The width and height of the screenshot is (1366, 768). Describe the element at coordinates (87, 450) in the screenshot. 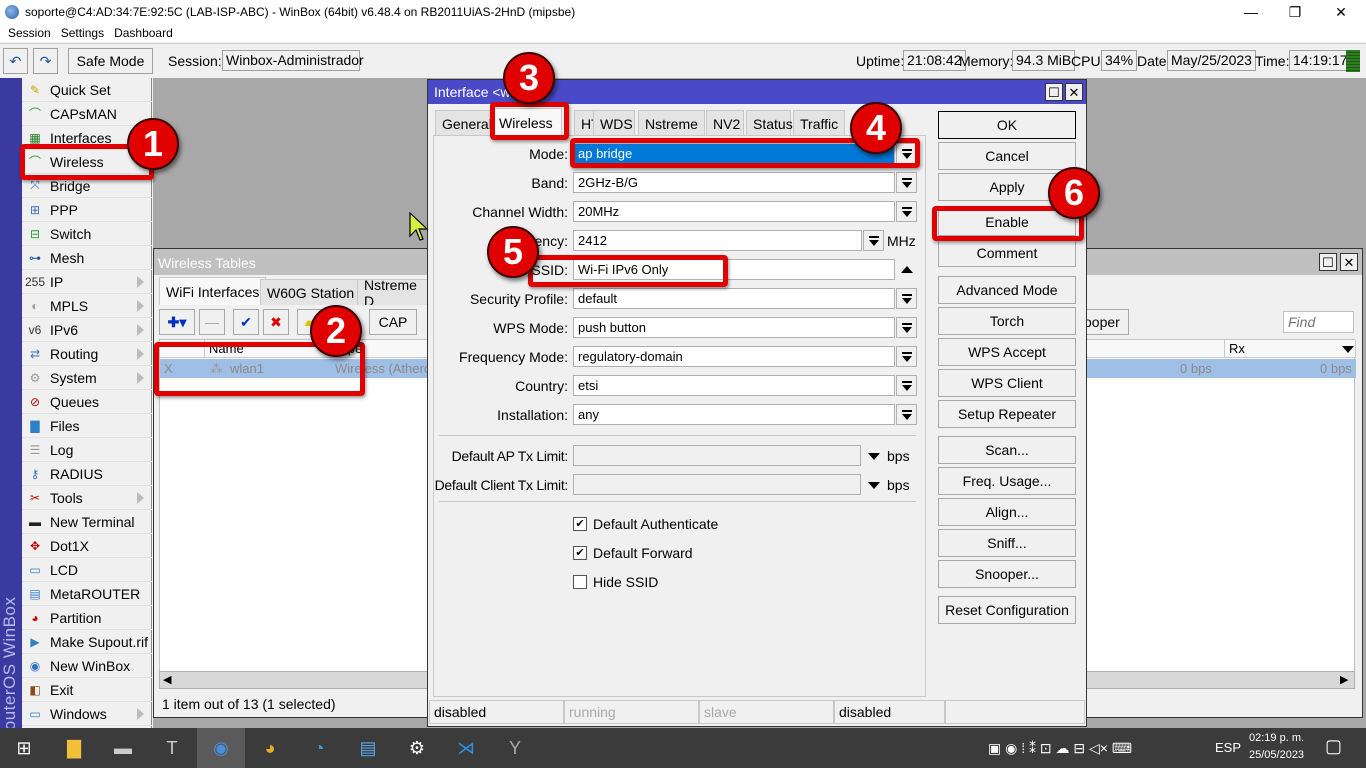

I see `sidebar-item-log: ☰ Log` at that location.